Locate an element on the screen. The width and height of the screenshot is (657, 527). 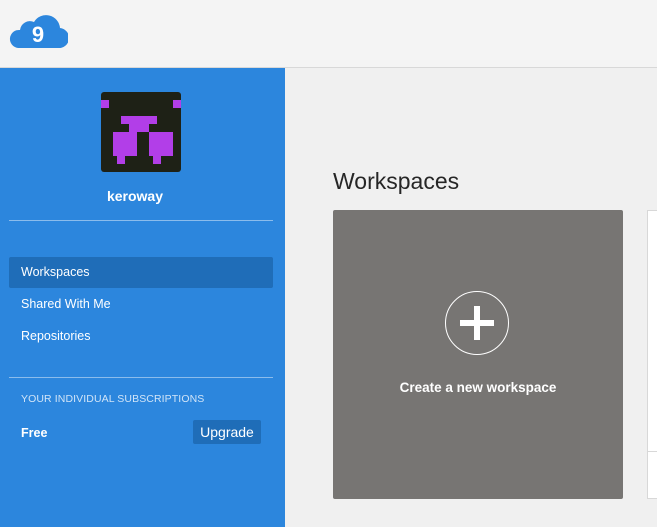
upgrade-button: Upgrade is located at coordinates (227, 432).